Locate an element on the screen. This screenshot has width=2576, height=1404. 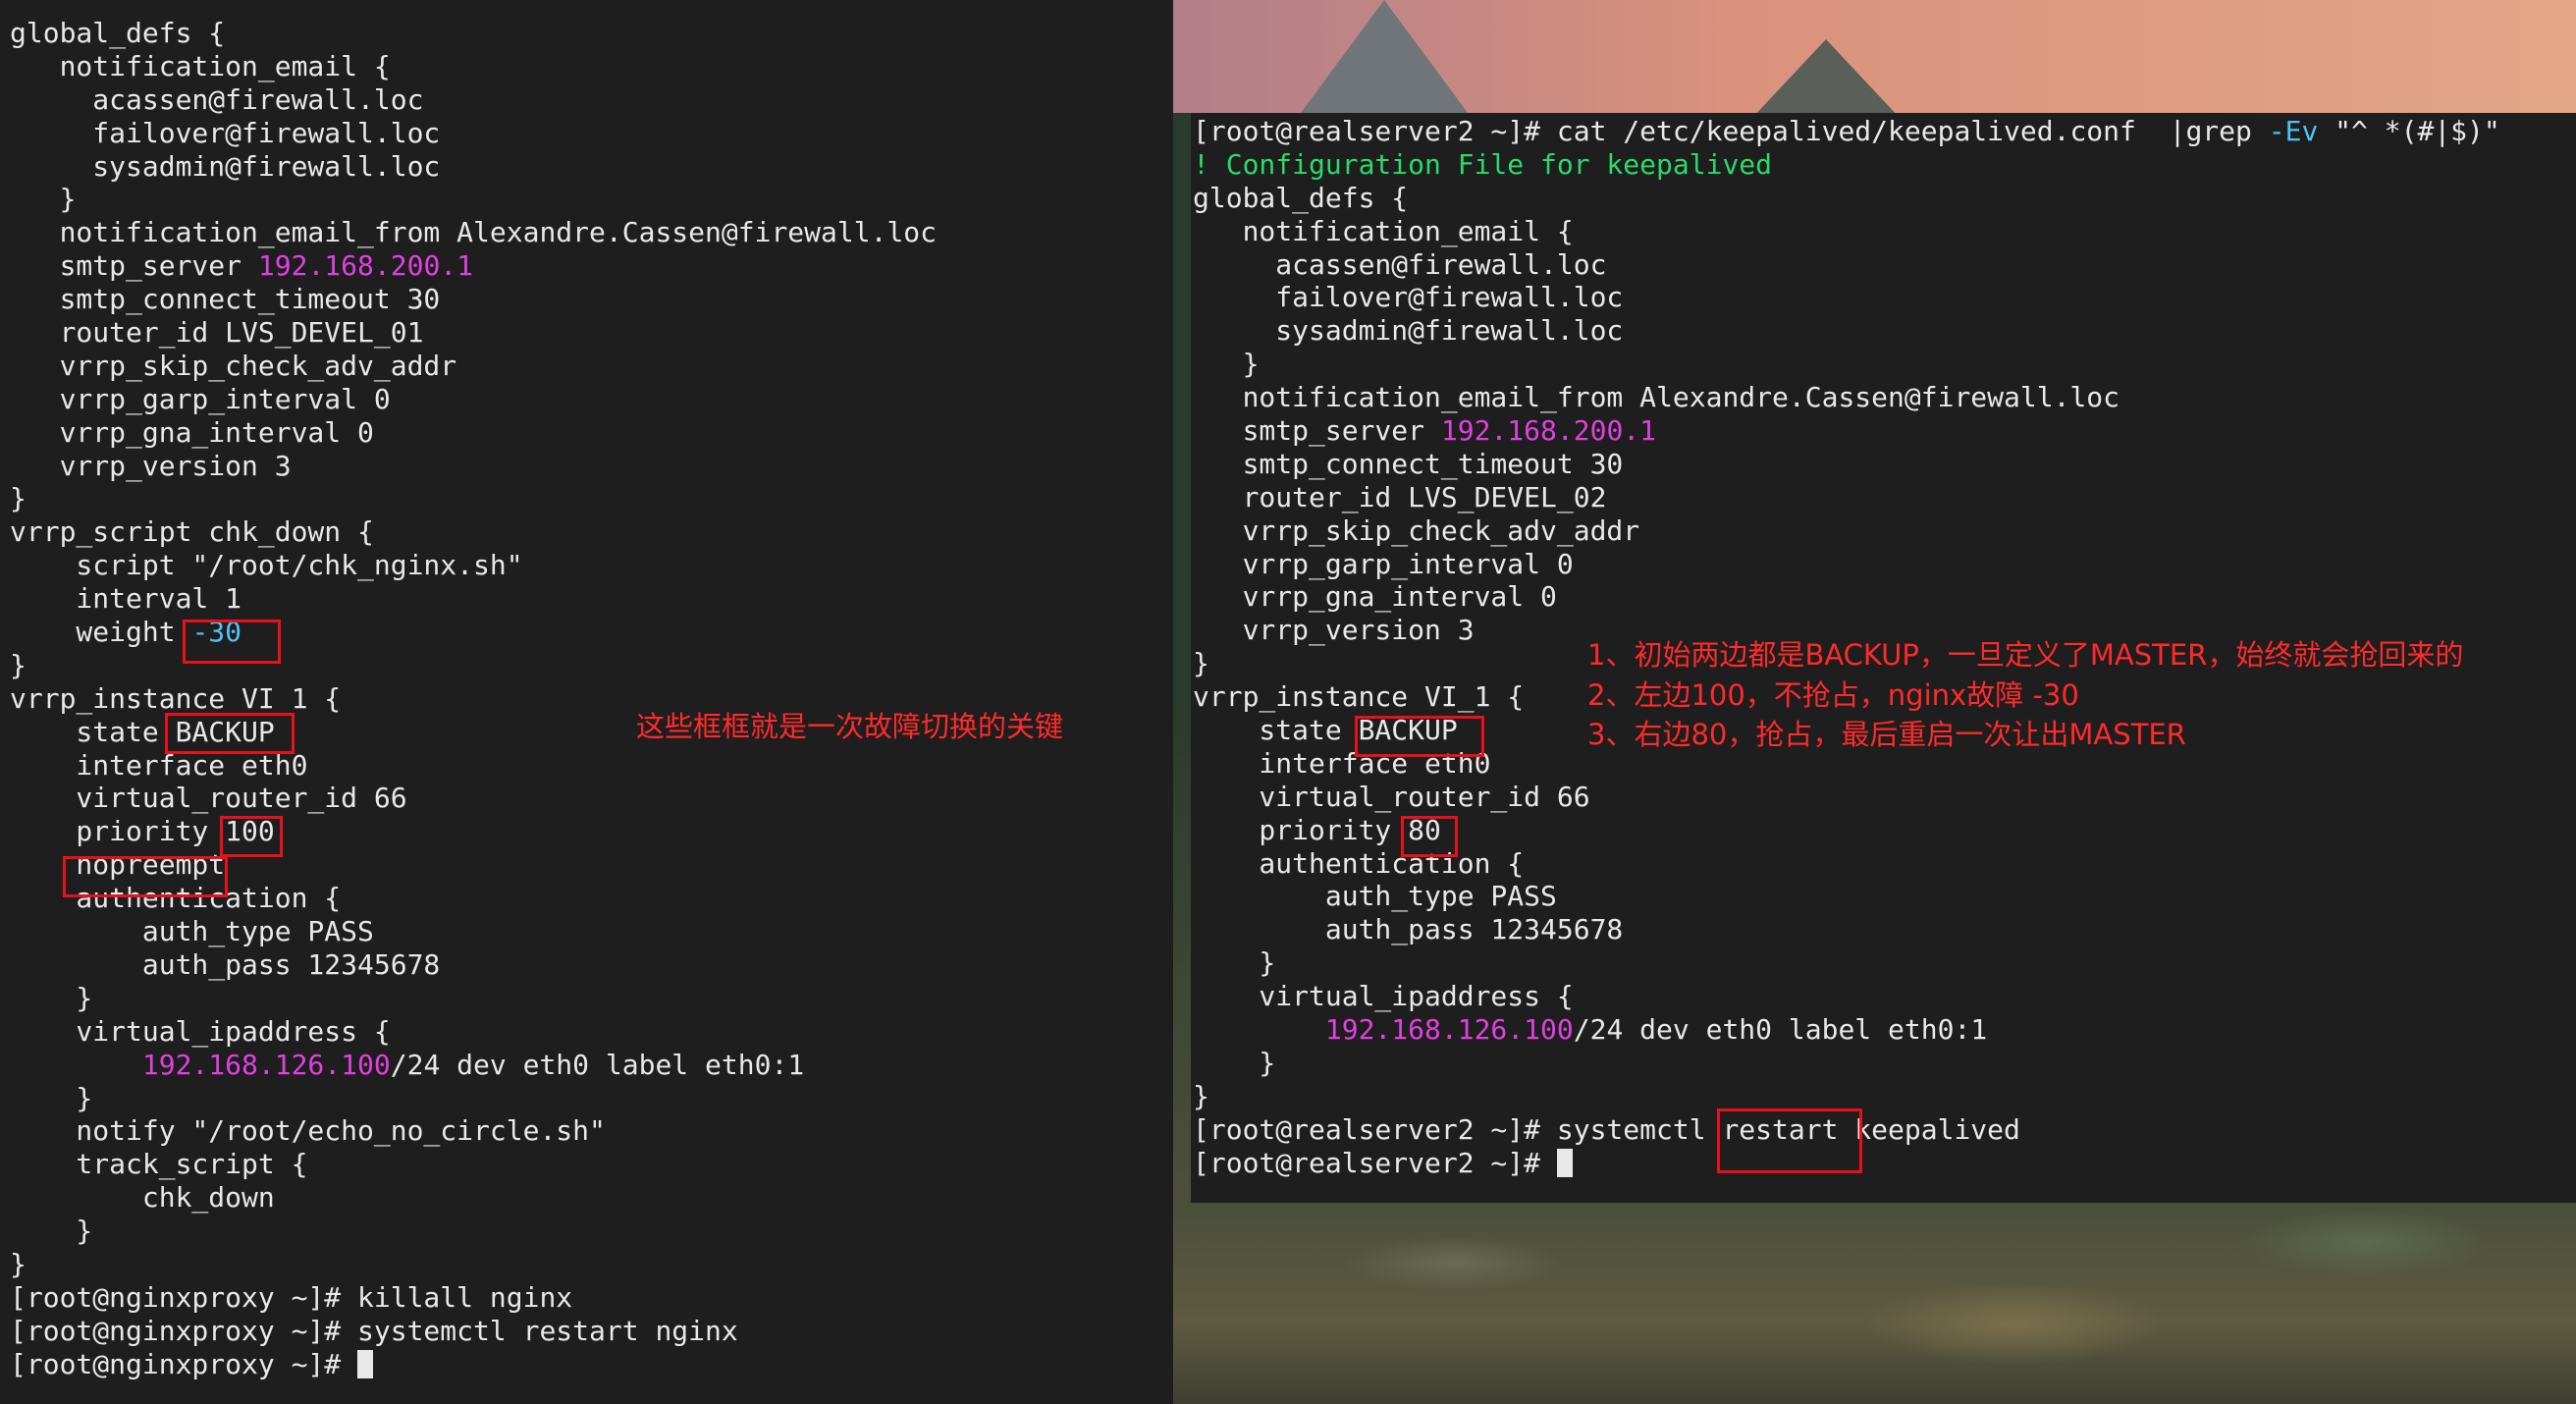
left_terminal-text: sysadmin@firewall.loc is located at coordinates (225, 166).